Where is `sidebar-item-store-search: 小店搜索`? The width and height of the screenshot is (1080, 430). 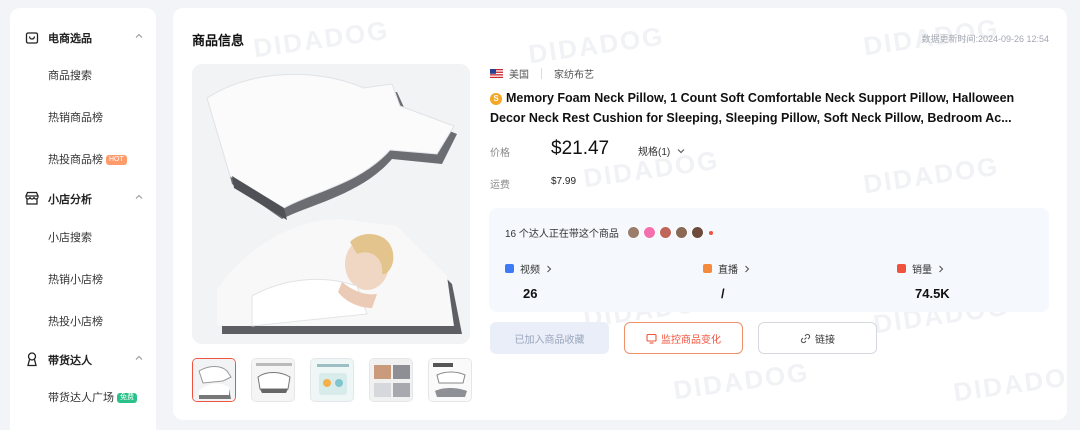 sidebar-item-store-search: 小店搜索 is located at coordinates (70, 238).